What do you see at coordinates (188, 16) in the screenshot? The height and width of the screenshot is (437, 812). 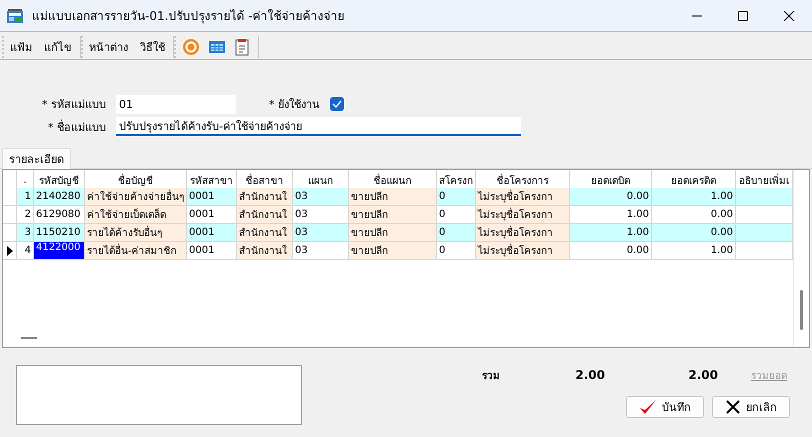 I see `window-title: แม่แบบเอกสารรายวัน-01.ปรับปรุงรายได้ -ค่าใช้จ่ายค้างจ่าย` at bounding box center [188, 16].